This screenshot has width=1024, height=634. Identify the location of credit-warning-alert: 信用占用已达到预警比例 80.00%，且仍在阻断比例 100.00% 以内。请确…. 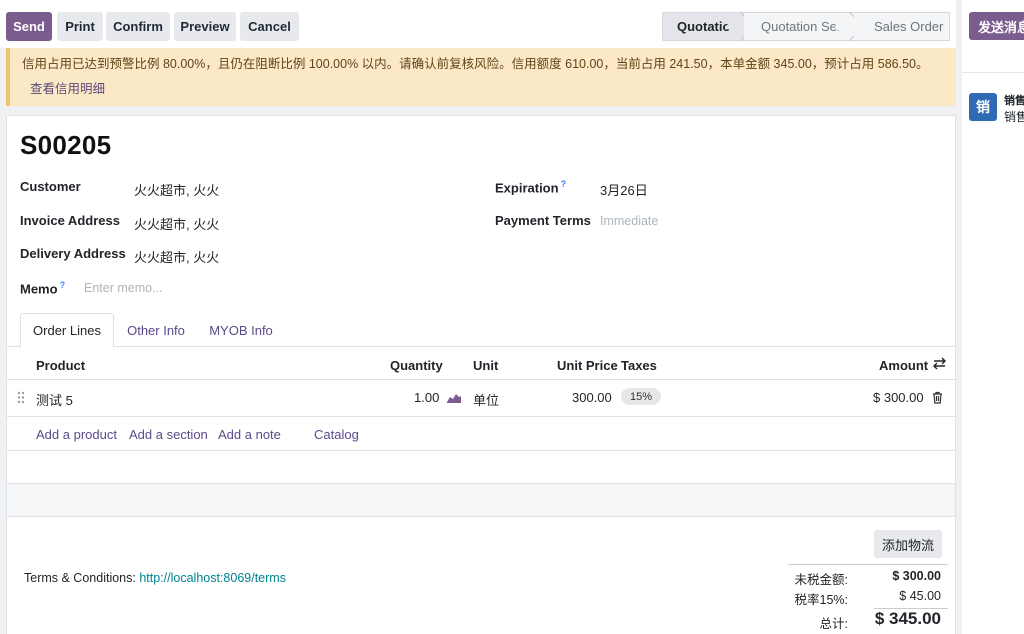
(481, 77).